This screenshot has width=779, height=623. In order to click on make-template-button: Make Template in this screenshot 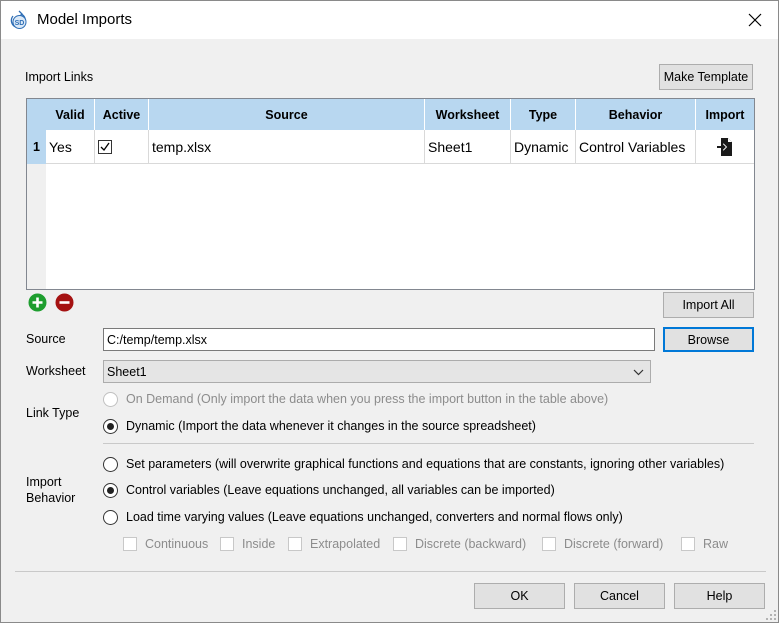, I will do `click(706, 77)`.